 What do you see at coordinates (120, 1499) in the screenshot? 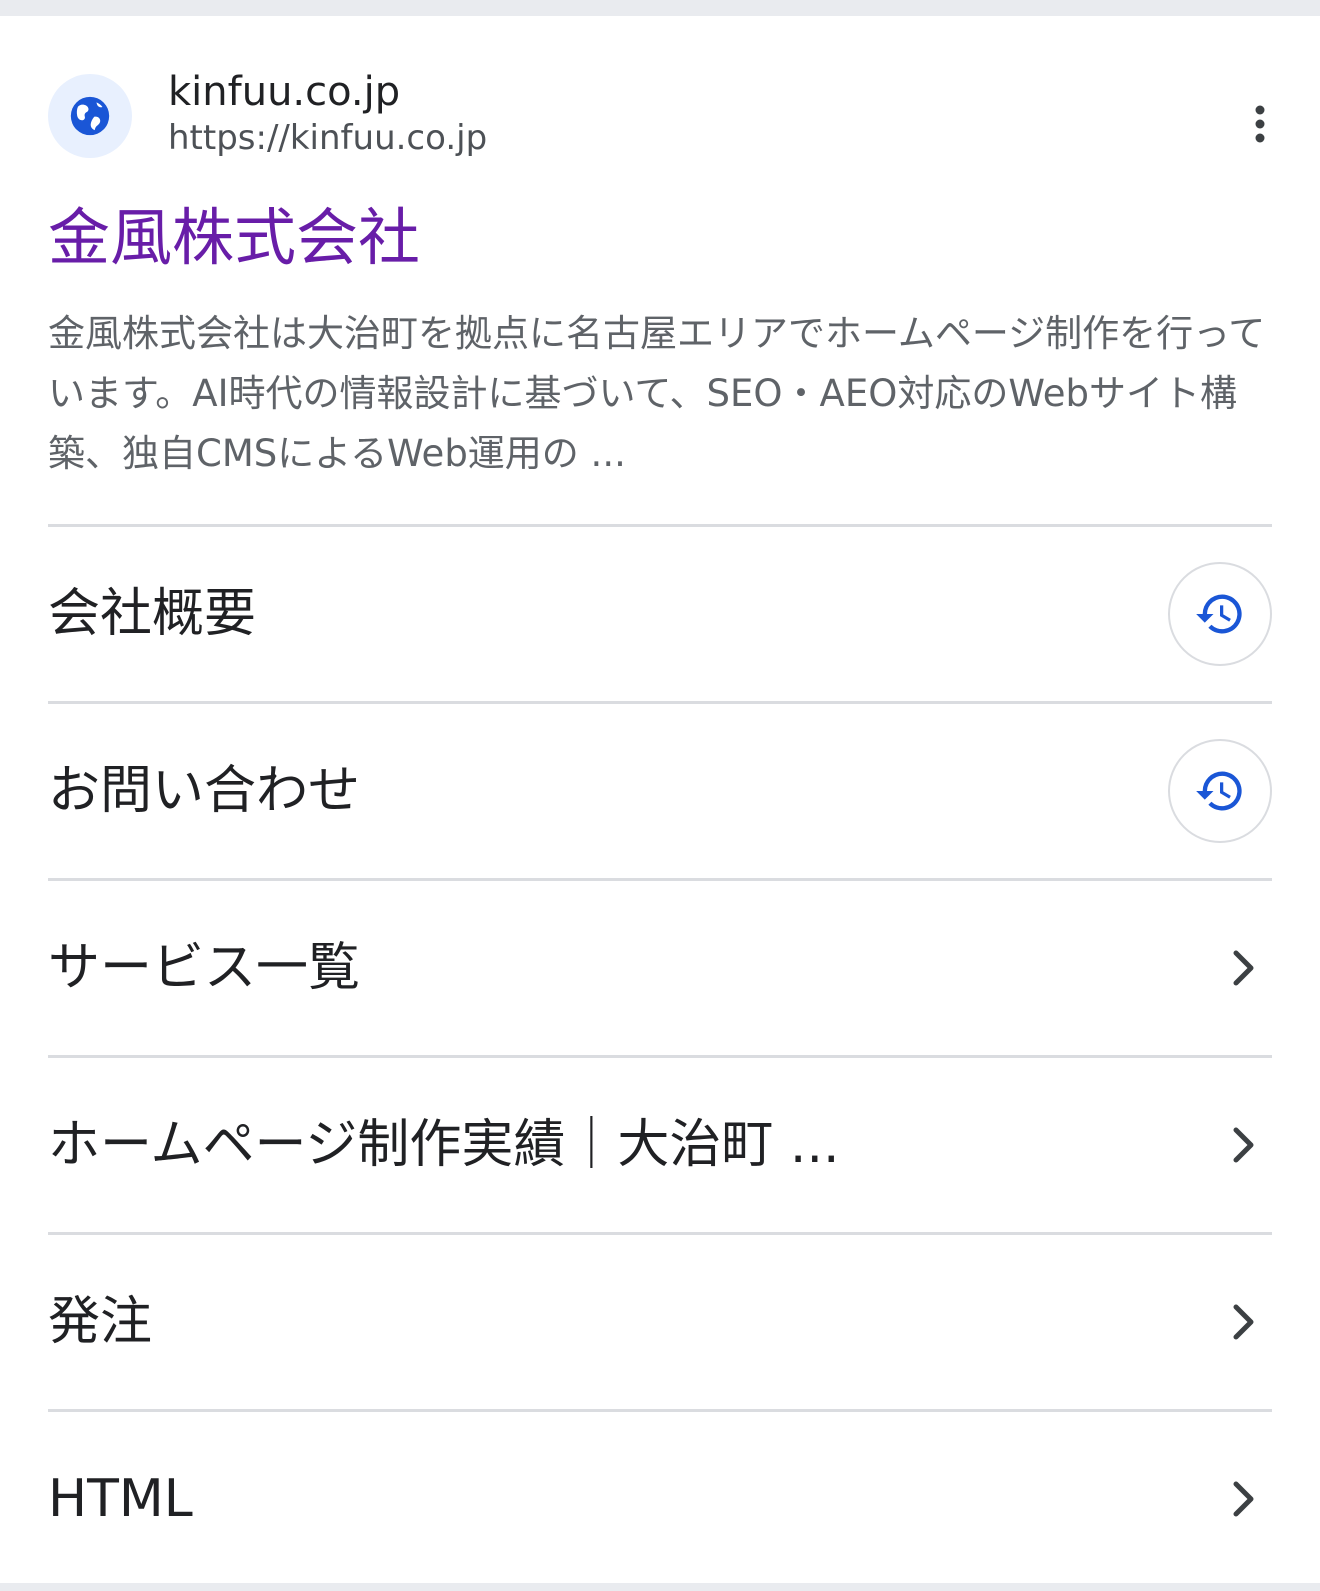
I see `sitelink-label: HTML` at bounding box center [120, 1499].